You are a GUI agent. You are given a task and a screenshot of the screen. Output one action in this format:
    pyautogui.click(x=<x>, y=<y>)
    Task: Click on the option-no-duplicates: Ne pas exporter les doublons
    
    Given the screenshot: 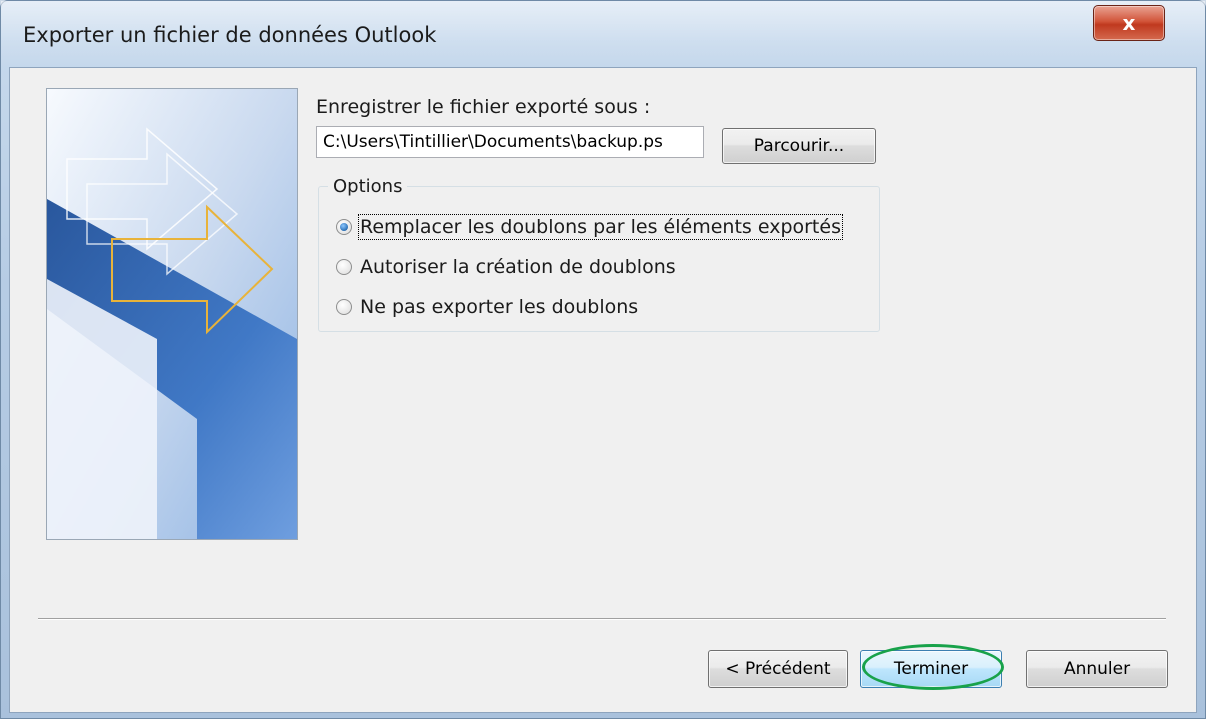 What is the action you would take?
    pyautogui.click(x=487, y=307)
    